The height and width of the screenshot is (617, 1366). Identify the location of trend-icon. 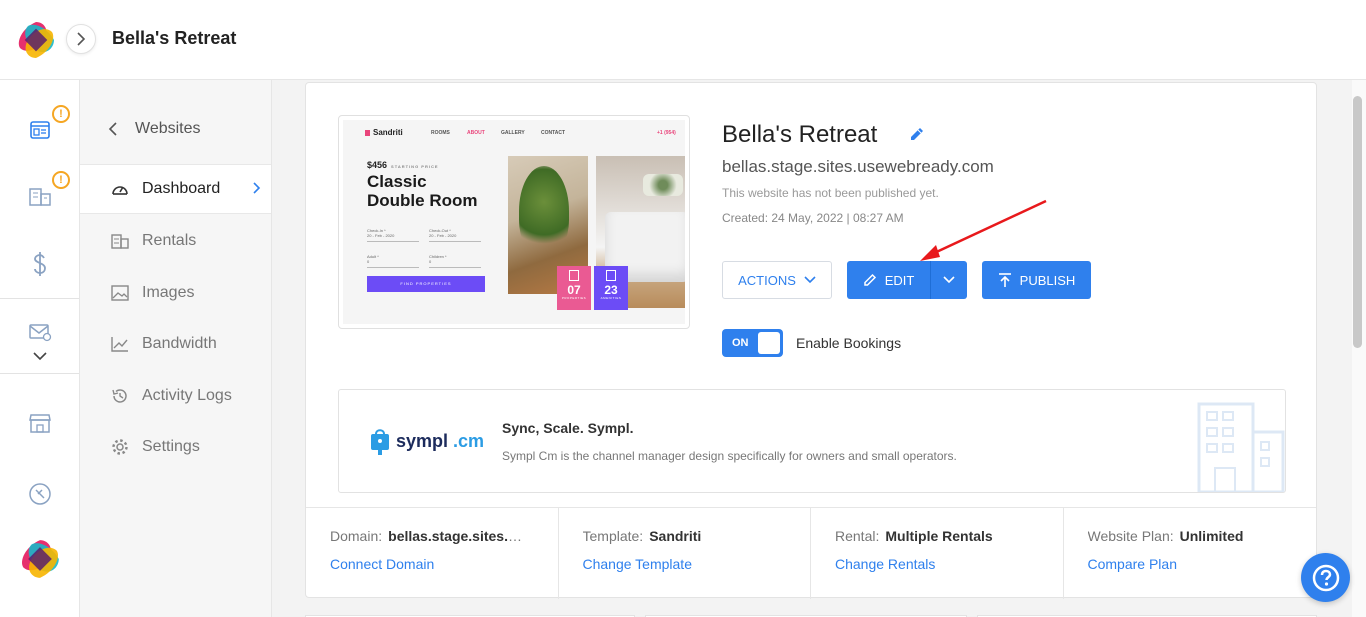
(120, 344).